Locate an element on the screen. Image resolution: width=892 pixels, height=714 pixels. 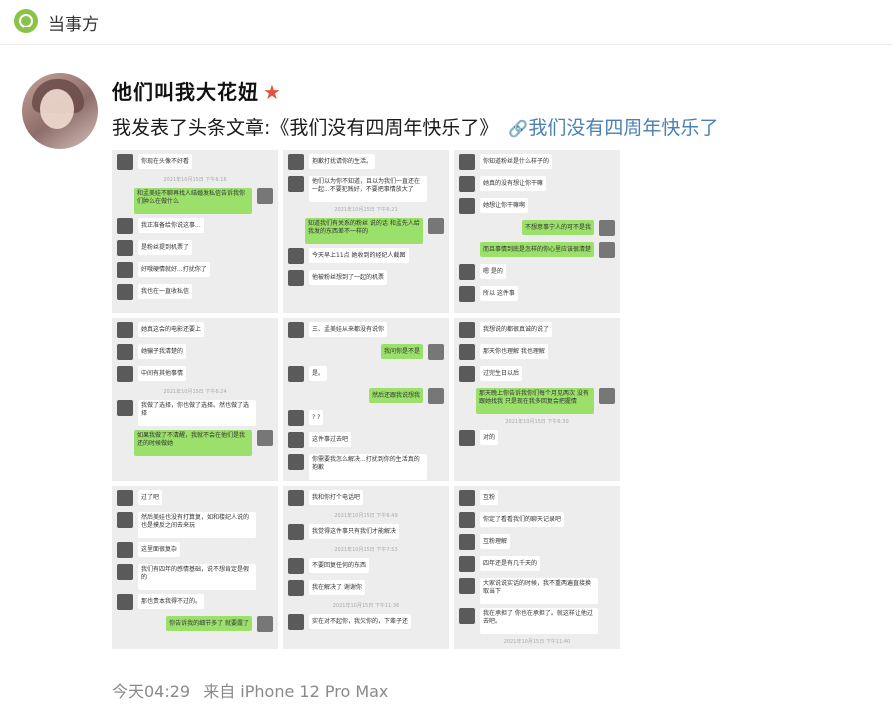
chat-screenshot-9-message-3: 互粉理解 is located at coordinates (537, 544).